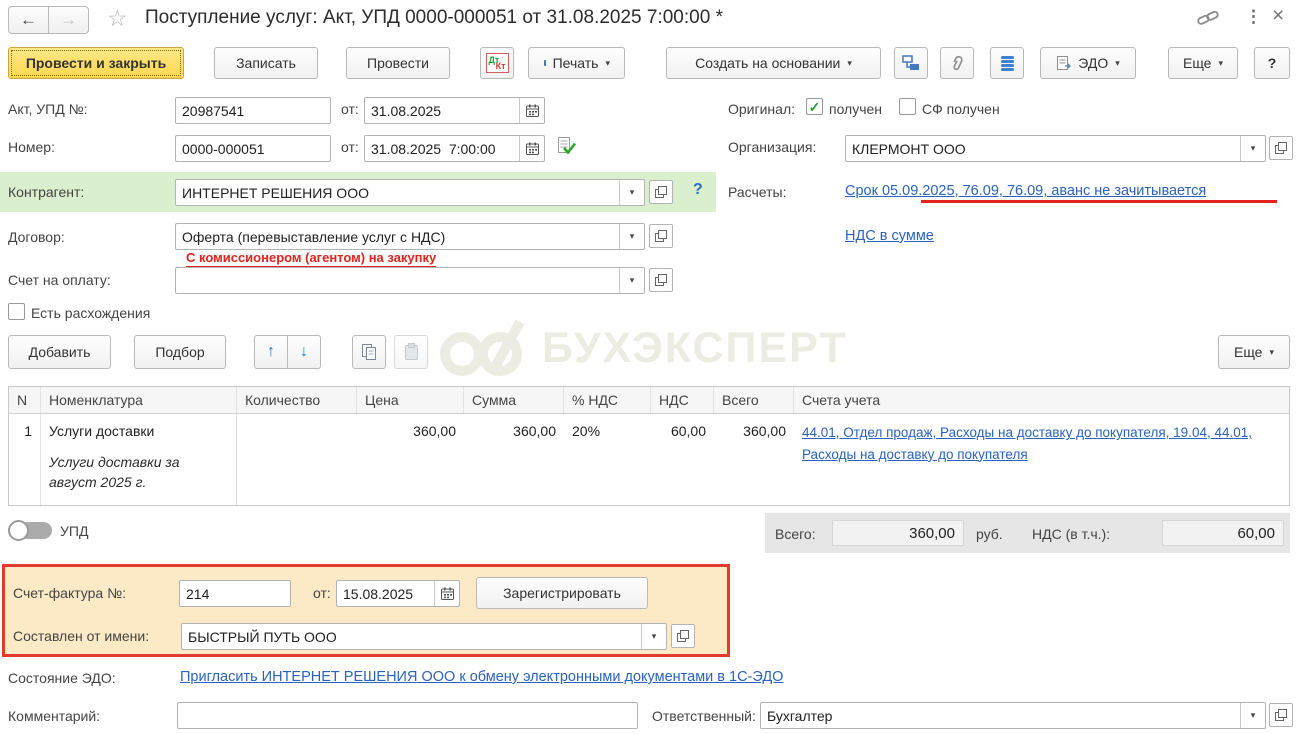  I want to click on issued-by-open-button, so click(683, 636).